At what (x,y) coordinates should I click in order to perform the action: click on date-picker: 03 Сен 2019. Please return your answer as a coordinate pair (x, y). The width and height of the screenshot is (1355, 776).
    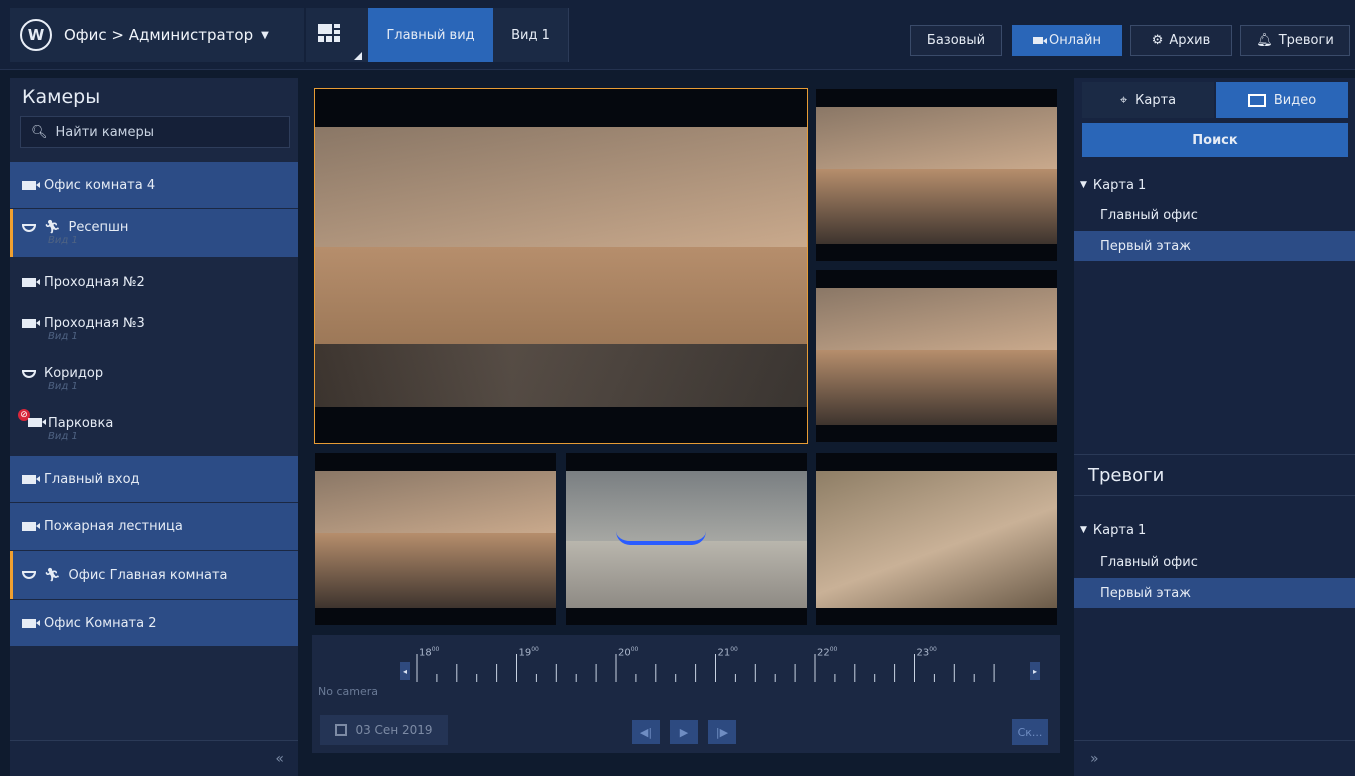
    Looking at the image, I should click on (384, 730).